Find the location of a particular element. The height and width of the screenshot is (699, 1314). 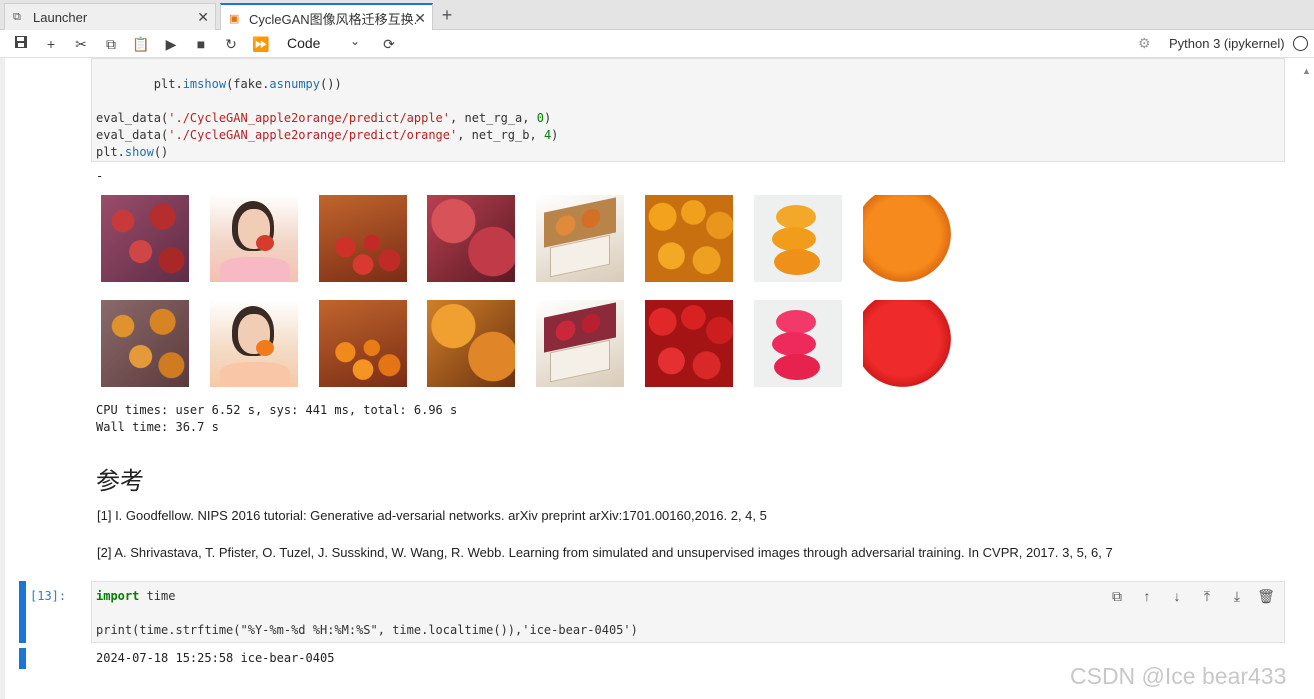

output-dash: - is located at coordinates (100, 176).